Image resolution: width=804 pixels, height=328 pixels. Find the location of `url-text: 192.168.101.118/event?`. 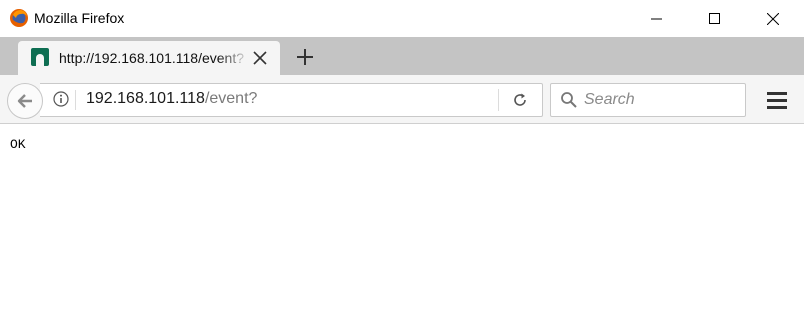

url-text: 192.168.101.118/event? is located at coordinates (171, 99).